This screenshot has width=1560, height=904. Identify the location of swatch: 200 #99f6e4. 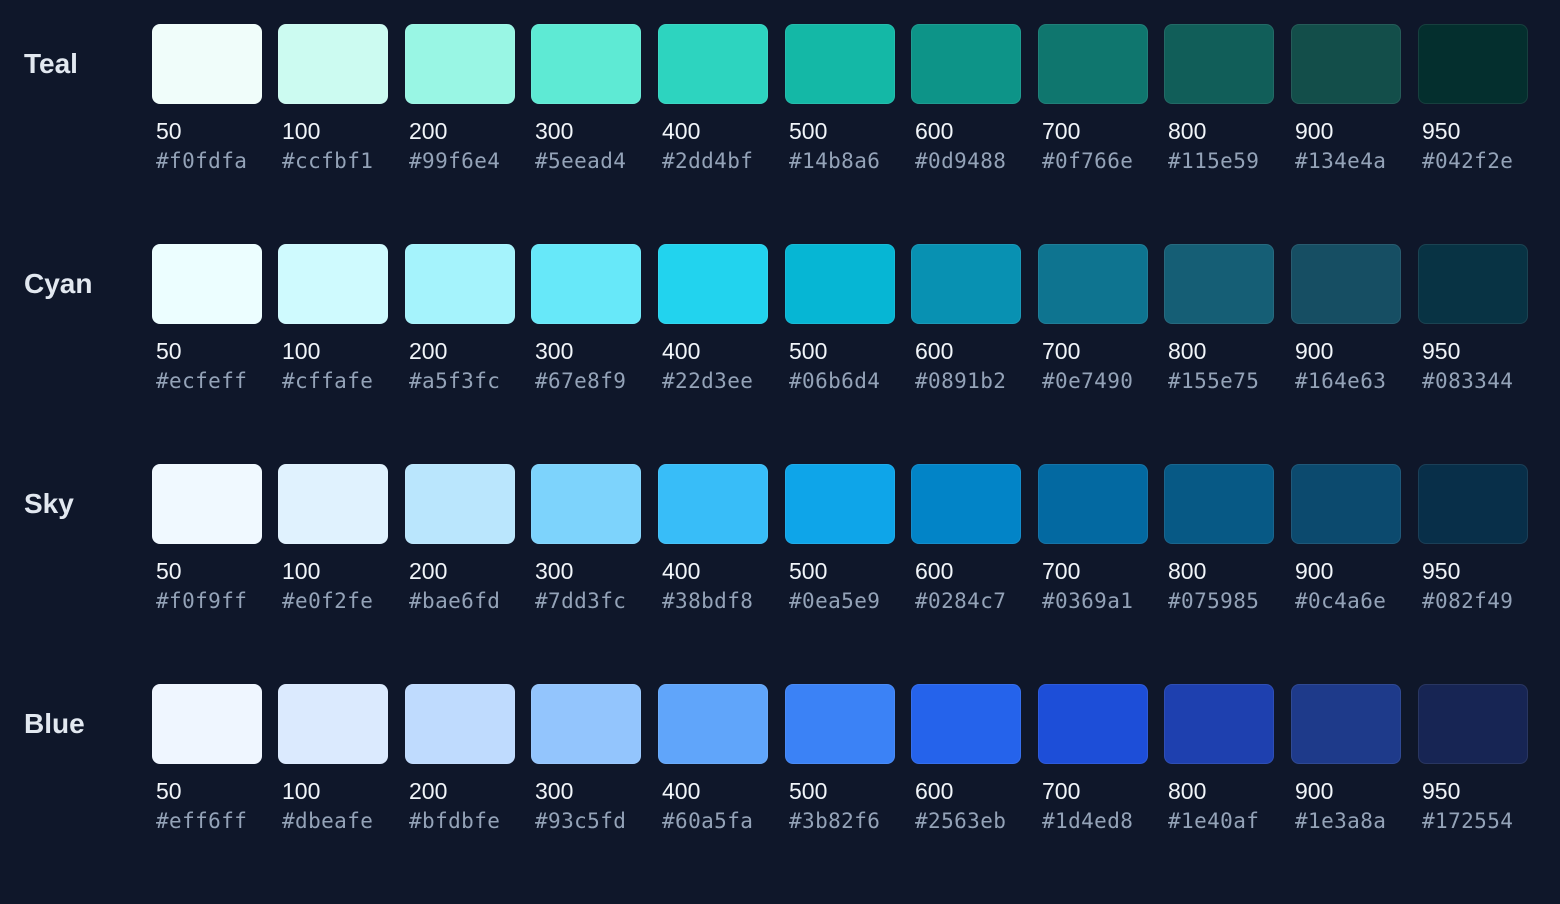
(460, 99).